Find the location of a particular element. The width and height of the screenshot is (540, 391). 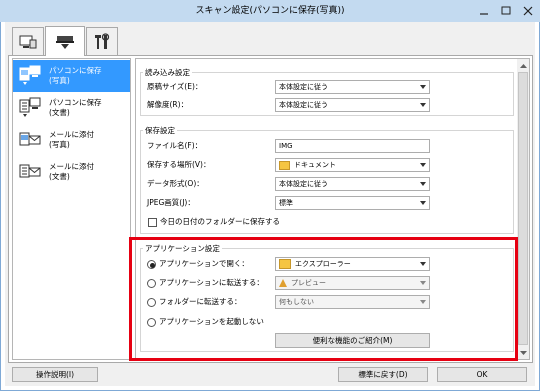

resolution-label: 解像度(R)： is located at coordinates (168, 104).